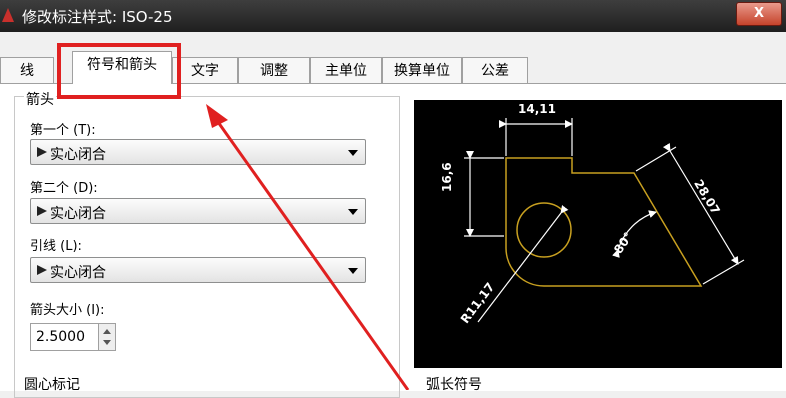  I want to click on title-bar: 修改标注样式: ISO-25 X, so click(393, 16).